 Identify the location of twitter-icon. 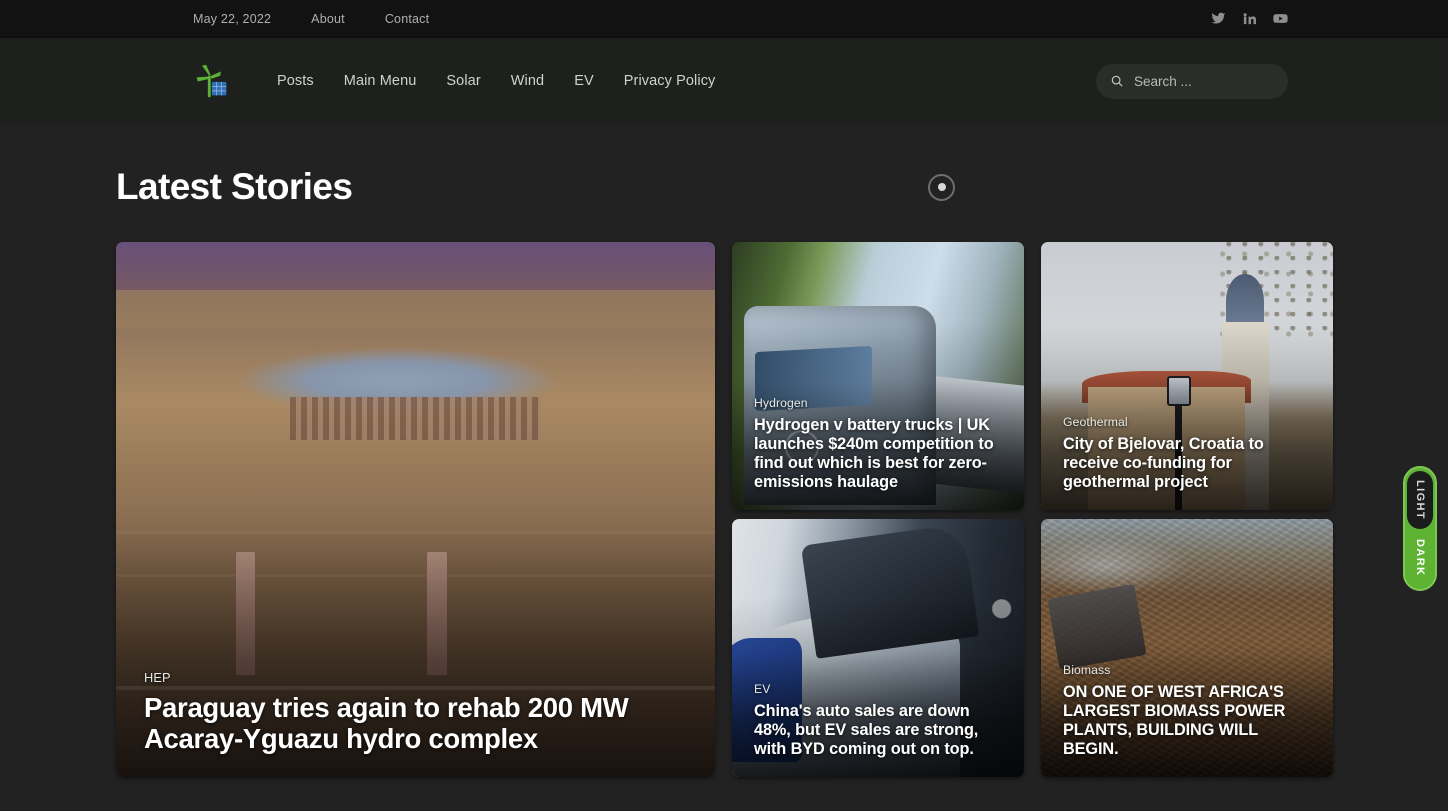
(1218, 18).